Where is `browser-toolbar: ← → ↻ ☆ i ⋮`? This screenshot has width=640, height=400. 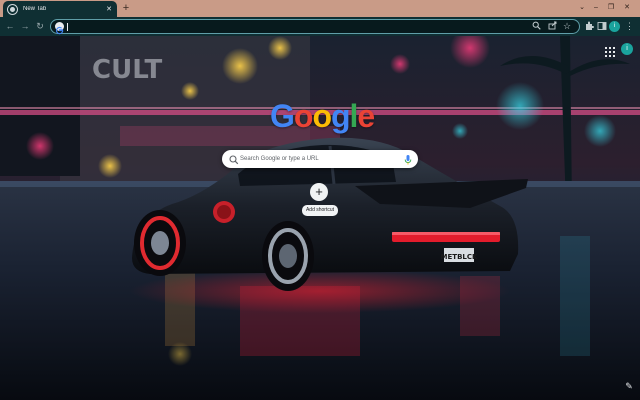 browser-toolbar: ← → ↻ ☆ i ⋮ is located at coordinates (320, 26).